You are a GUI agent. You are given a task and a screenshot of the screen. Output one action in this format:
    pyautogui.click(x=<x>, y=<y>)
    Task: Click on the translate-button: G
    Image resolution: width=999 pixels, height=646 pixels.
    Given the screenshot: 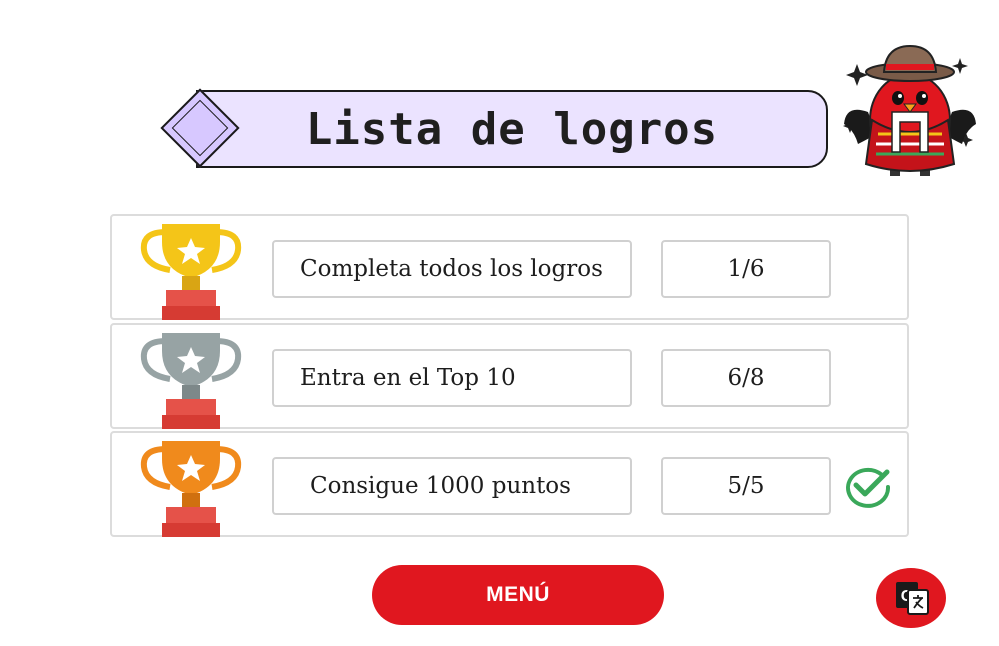 What is the action you would take?
    pyautogui.click(x=911, y=598)
    